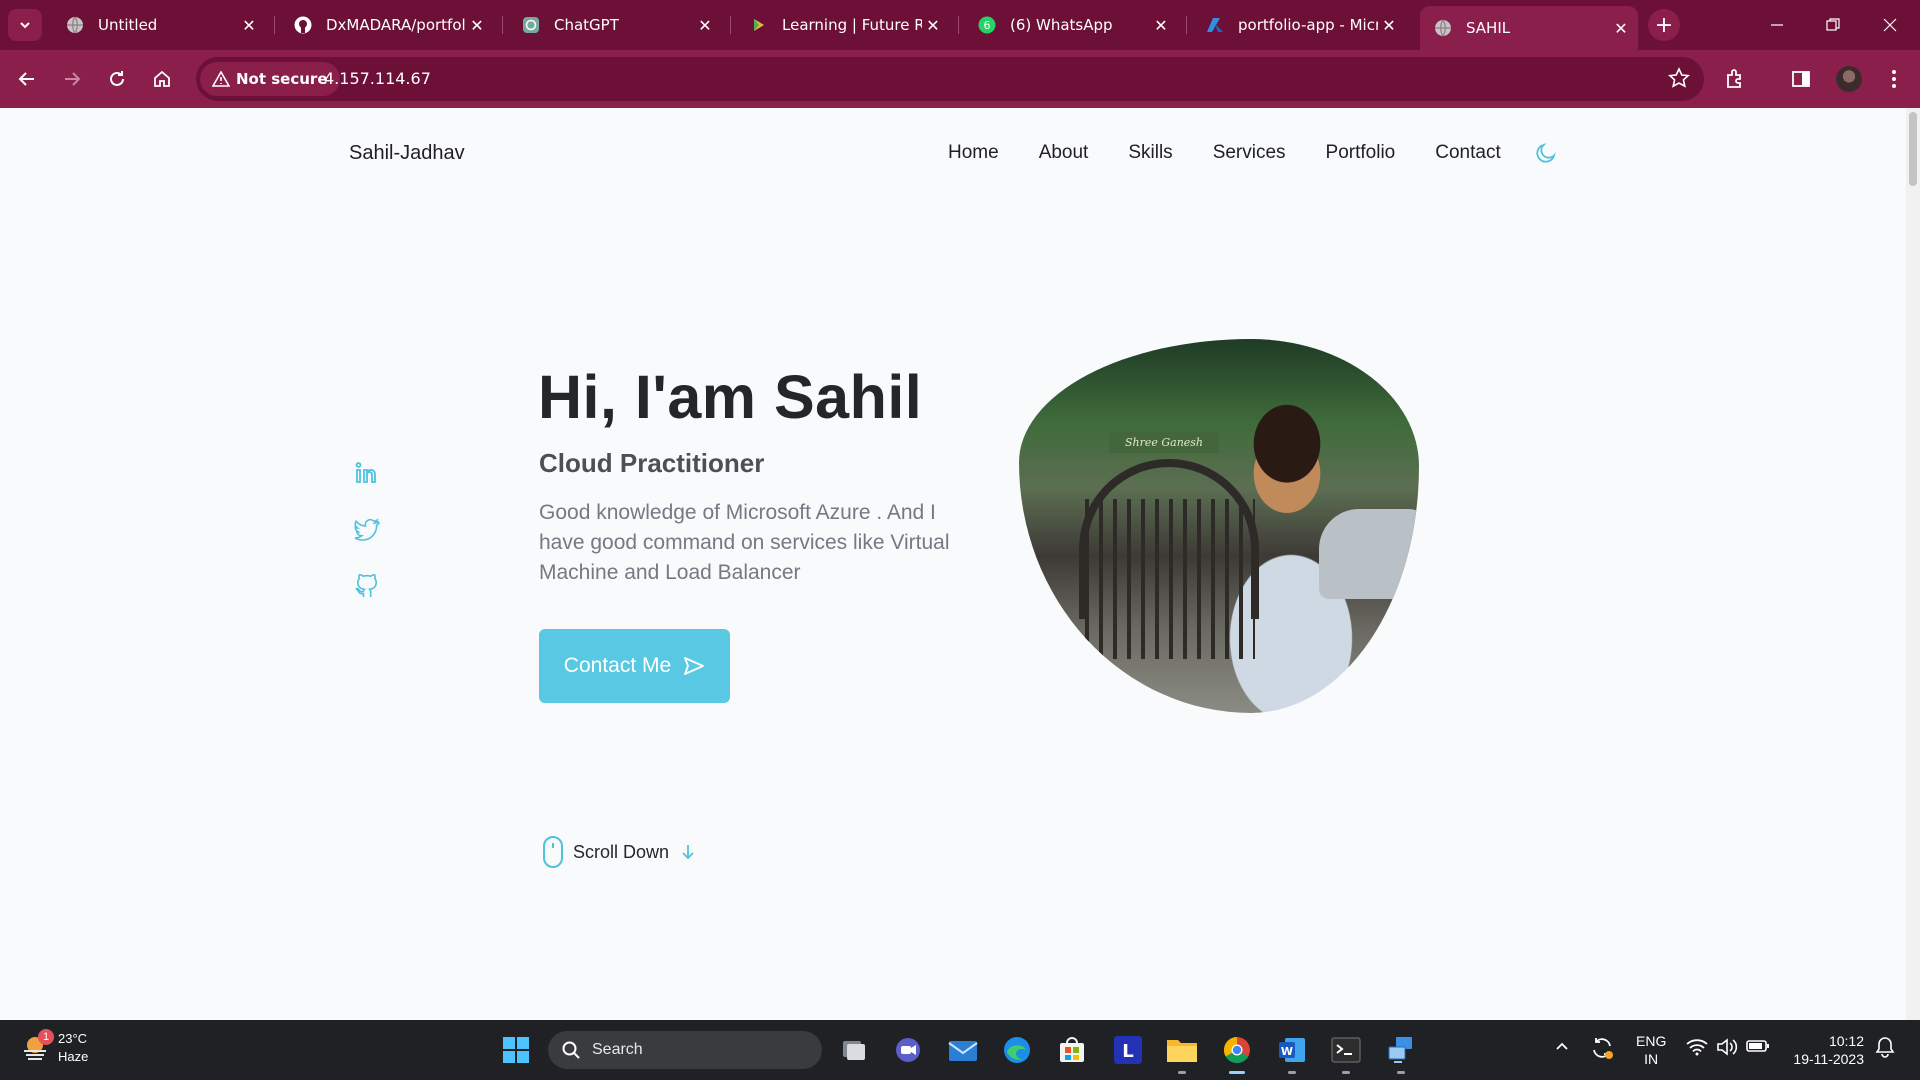 The height and width of the screenshot is (1080, 1920). What do you see at coordinates (516, 1050) in the screenshot?
I see `start-button` at bounding box center [516, 1050].